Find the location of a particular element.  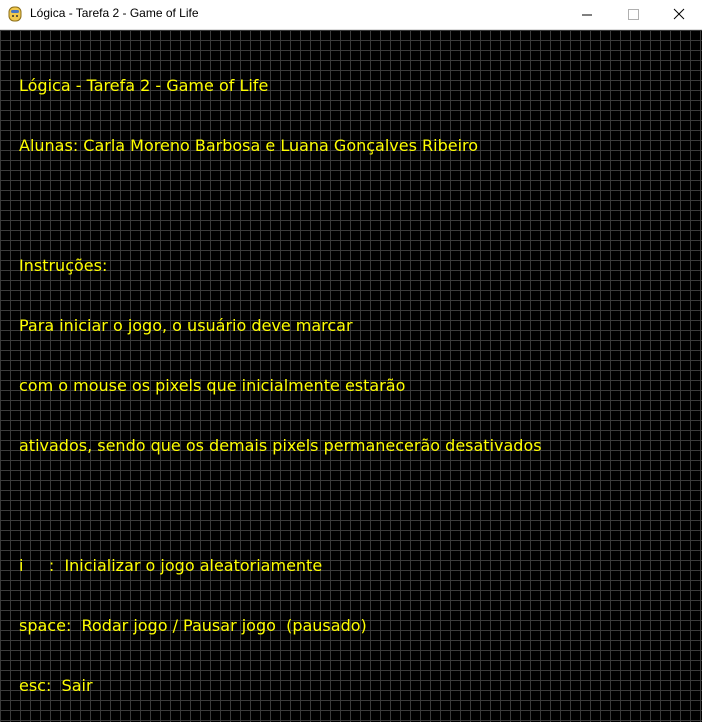

key-help-init: i : Inicializar o jogo aleatoriamente is located at coordinates (171, 565).